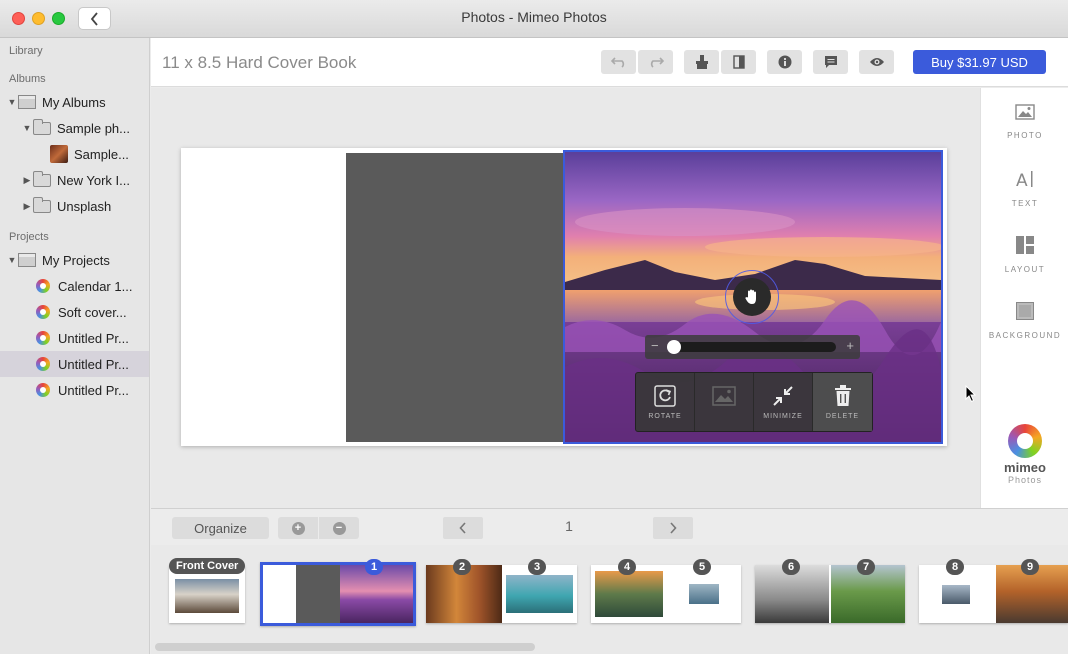 Image resolution: width=1068 pixels, height=654 pixels. Describe the element at coordinates (1024, 122) in the screenshot. I see `photo-panel-button: PHOTO` at that location.